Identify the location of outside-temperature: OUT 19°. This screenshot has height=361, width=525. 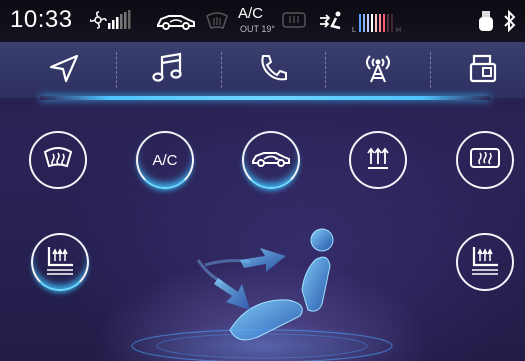
(257, 29).